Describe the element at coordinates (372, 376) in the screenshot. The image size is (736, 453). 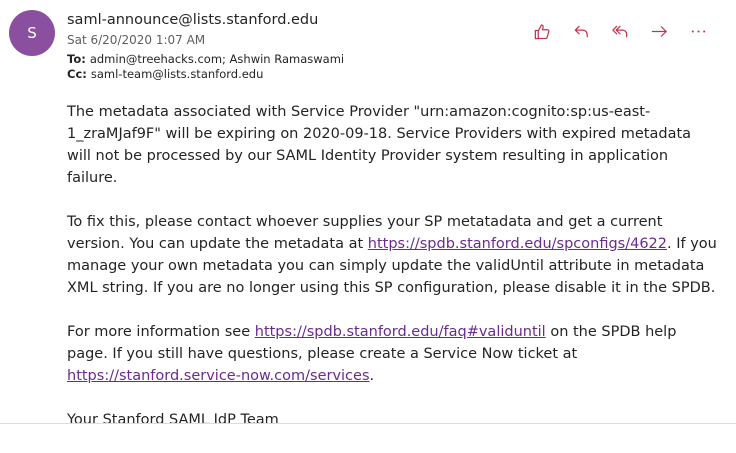
I see `body-text: .` at that location.